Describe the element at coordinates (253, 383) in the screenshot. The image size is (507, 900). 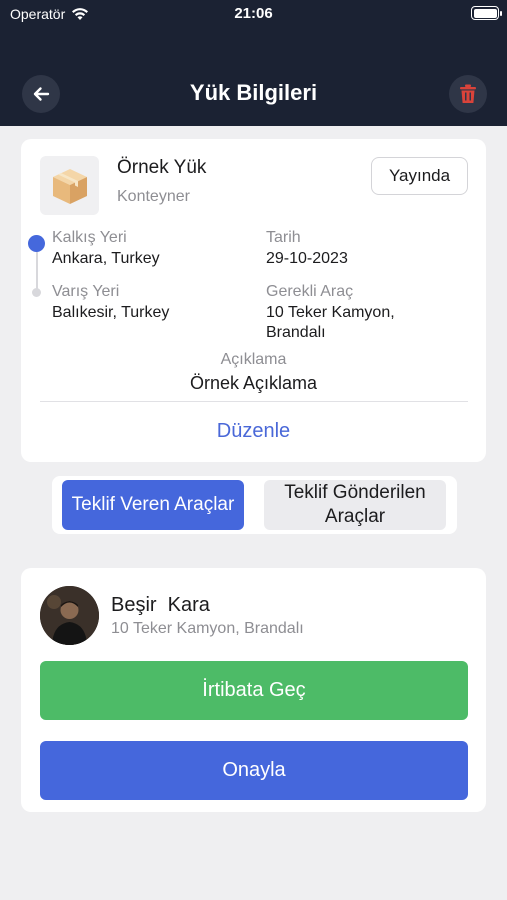
I see `description-value: Örnek Açıklama` at that location.